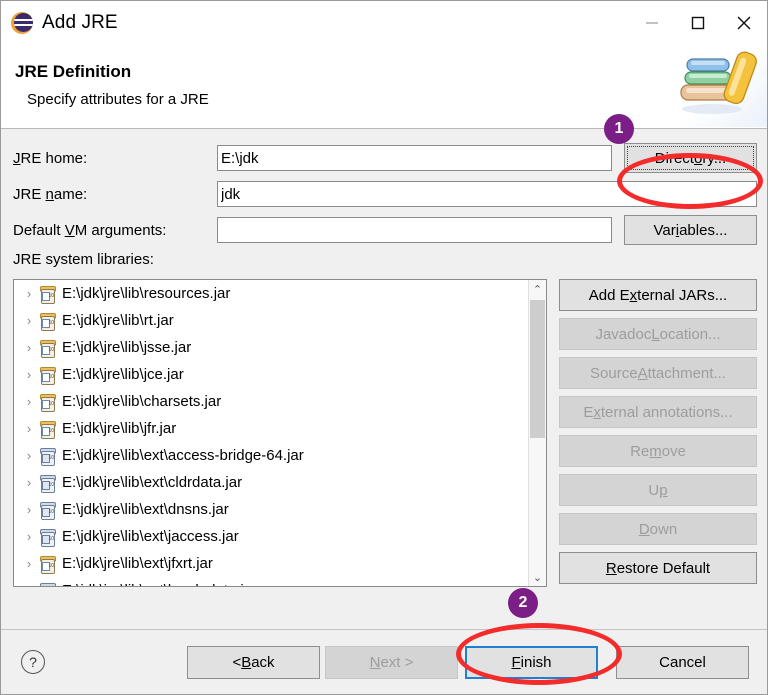  Describe the element at coordinates (712, 82) in the screenshot. I see `books-icon` at that location.